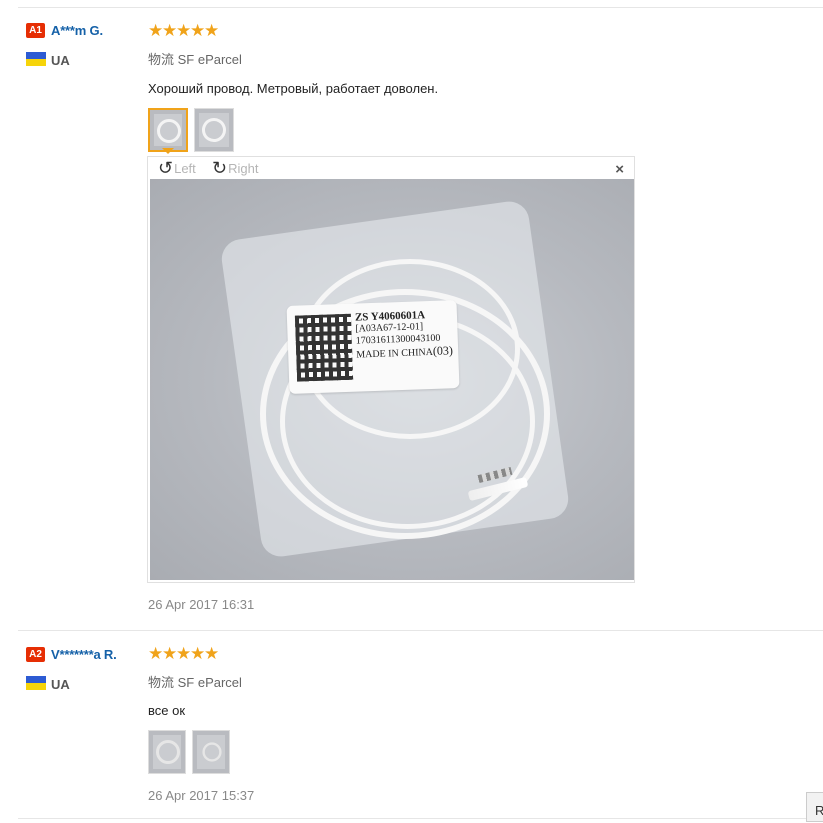 The image size is (823, 823). Describe the element at coordinates (64, 45) in the screenshot. I see `buyer-info: A1 A***m G. UA` at that location.